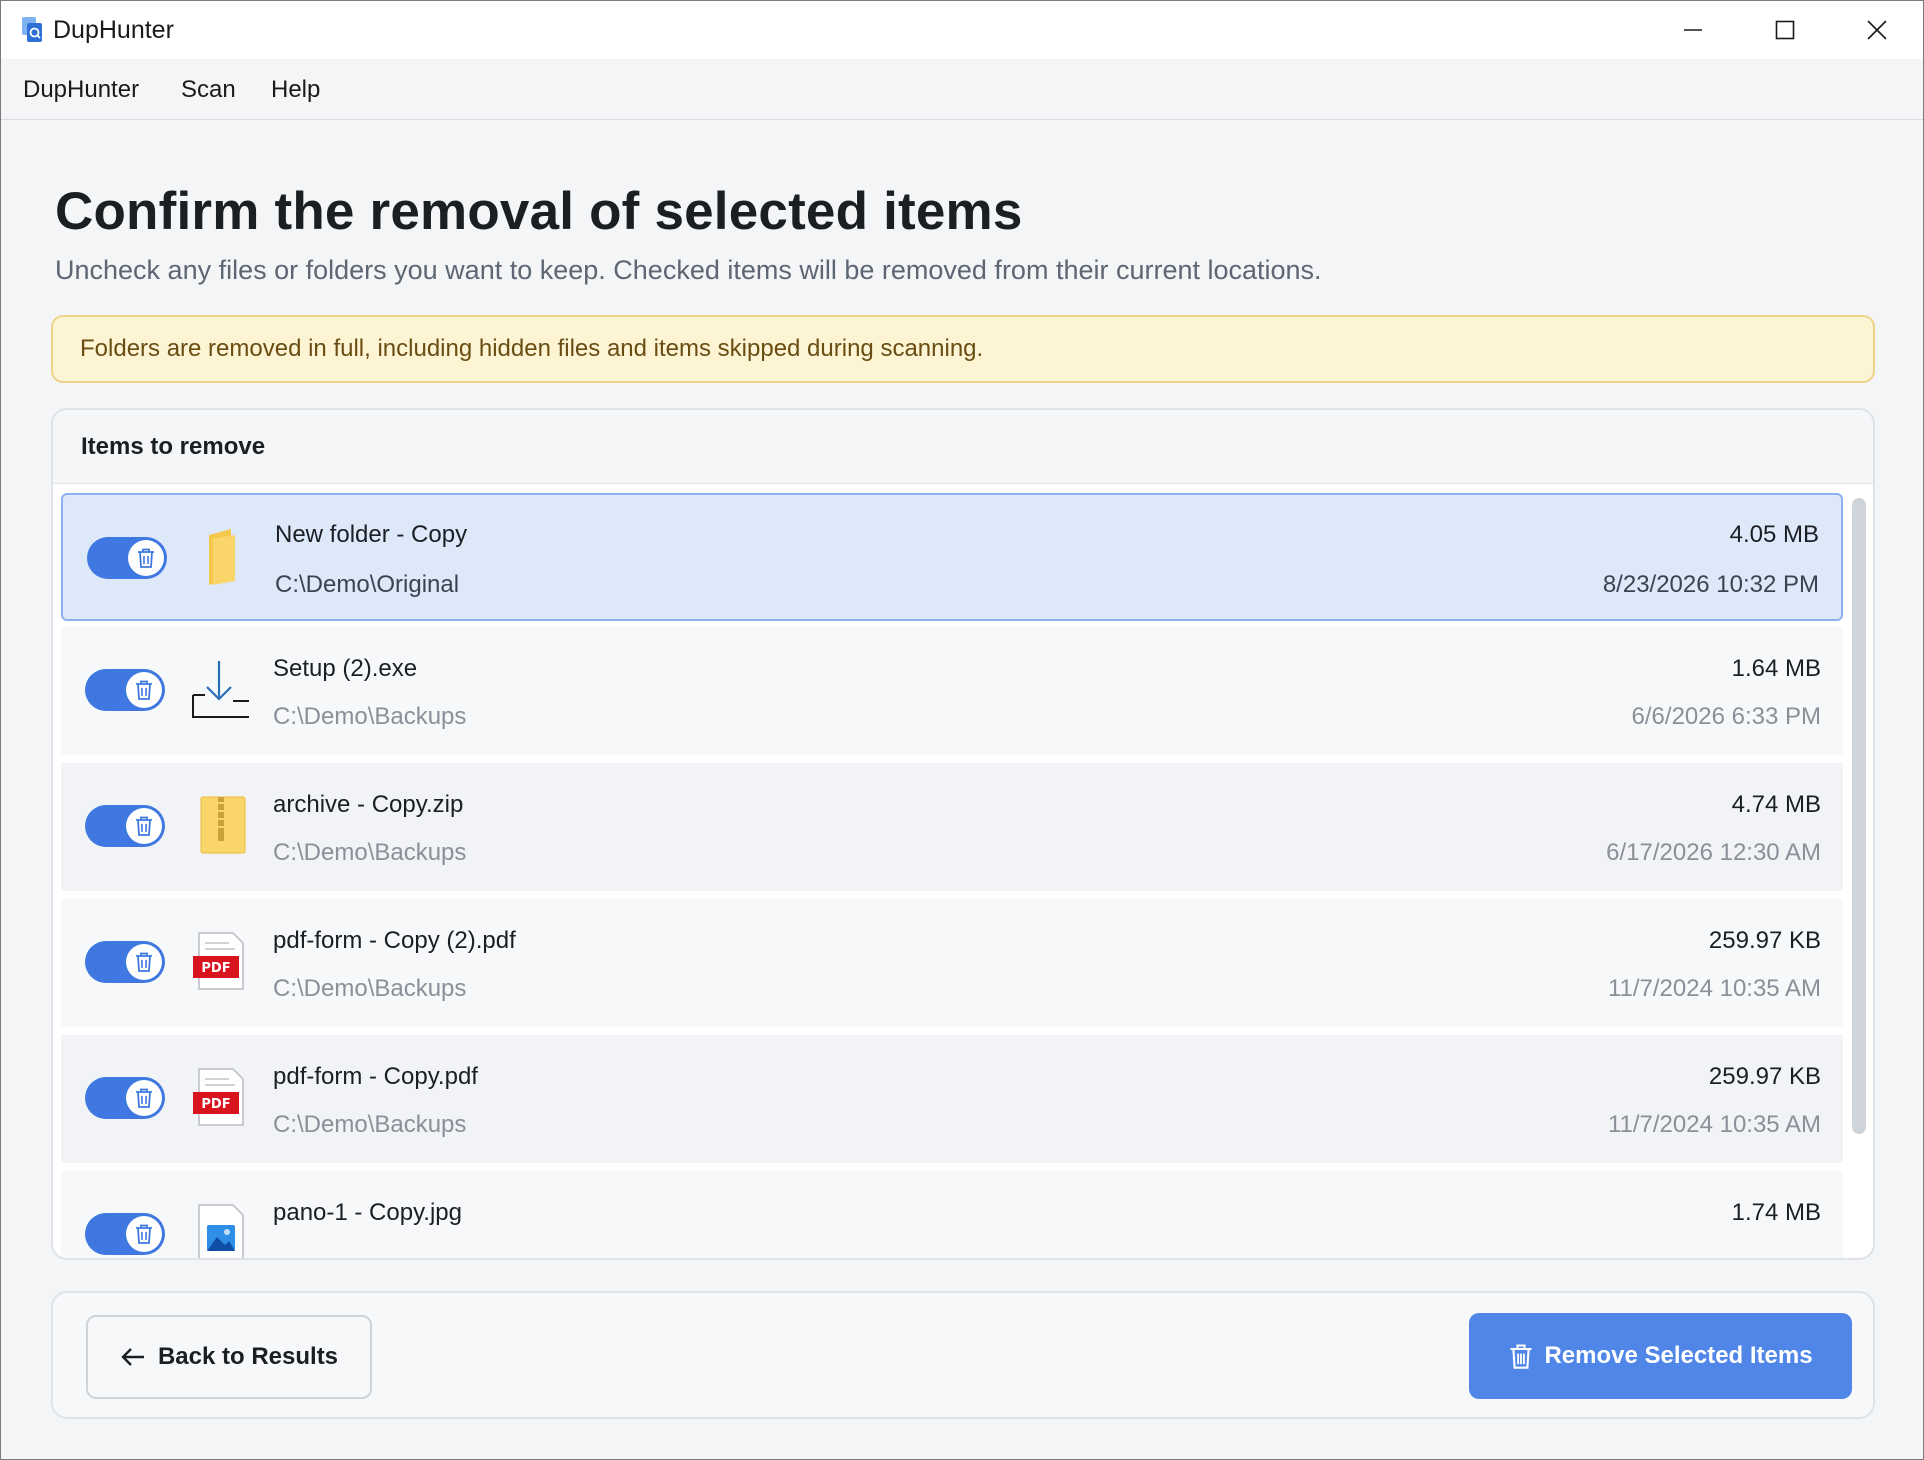 The width and height of the screenshot is (1924, 1460). Describe the element at coordinates (1713, 852) in the screenshot. I see `item-date: 6/17/2026 12:30 AM` at that location.